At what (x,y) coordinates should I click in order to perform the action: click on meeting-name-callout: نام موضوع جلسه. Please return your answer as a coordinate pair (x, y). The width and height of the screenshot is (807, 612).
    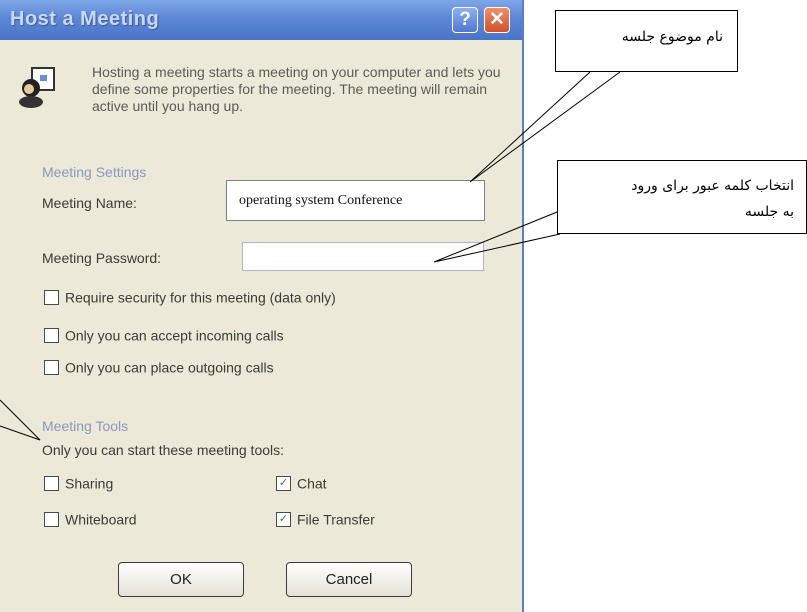
    Looking at the image, I should click on (646, 41).